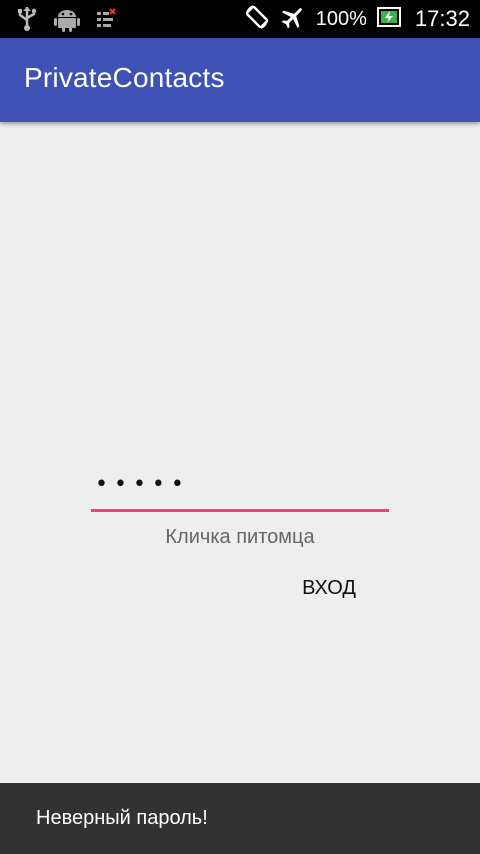 The image size is (480, 854). What do you see at coordinates (27, 21) in the screenshot?
I see `usb-icon` at bounding box center [27, 21].